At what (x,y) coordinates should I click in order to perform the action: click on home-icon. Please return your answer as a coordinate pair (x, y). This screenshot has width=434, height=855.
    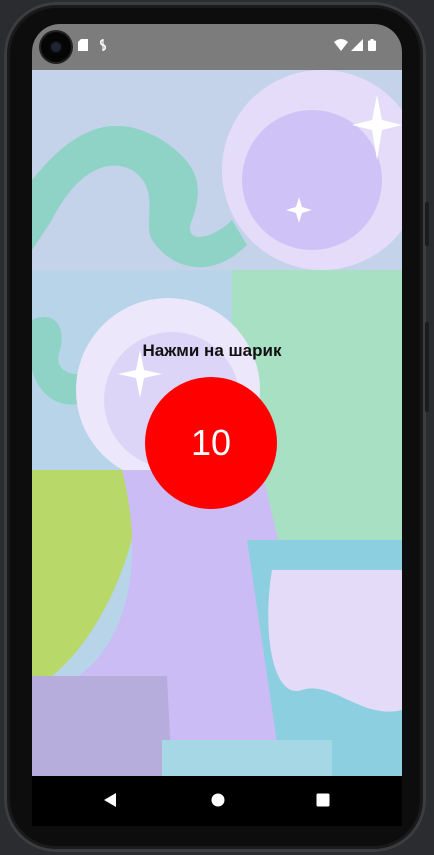
    Looking at the image, I should click on (218, 800).